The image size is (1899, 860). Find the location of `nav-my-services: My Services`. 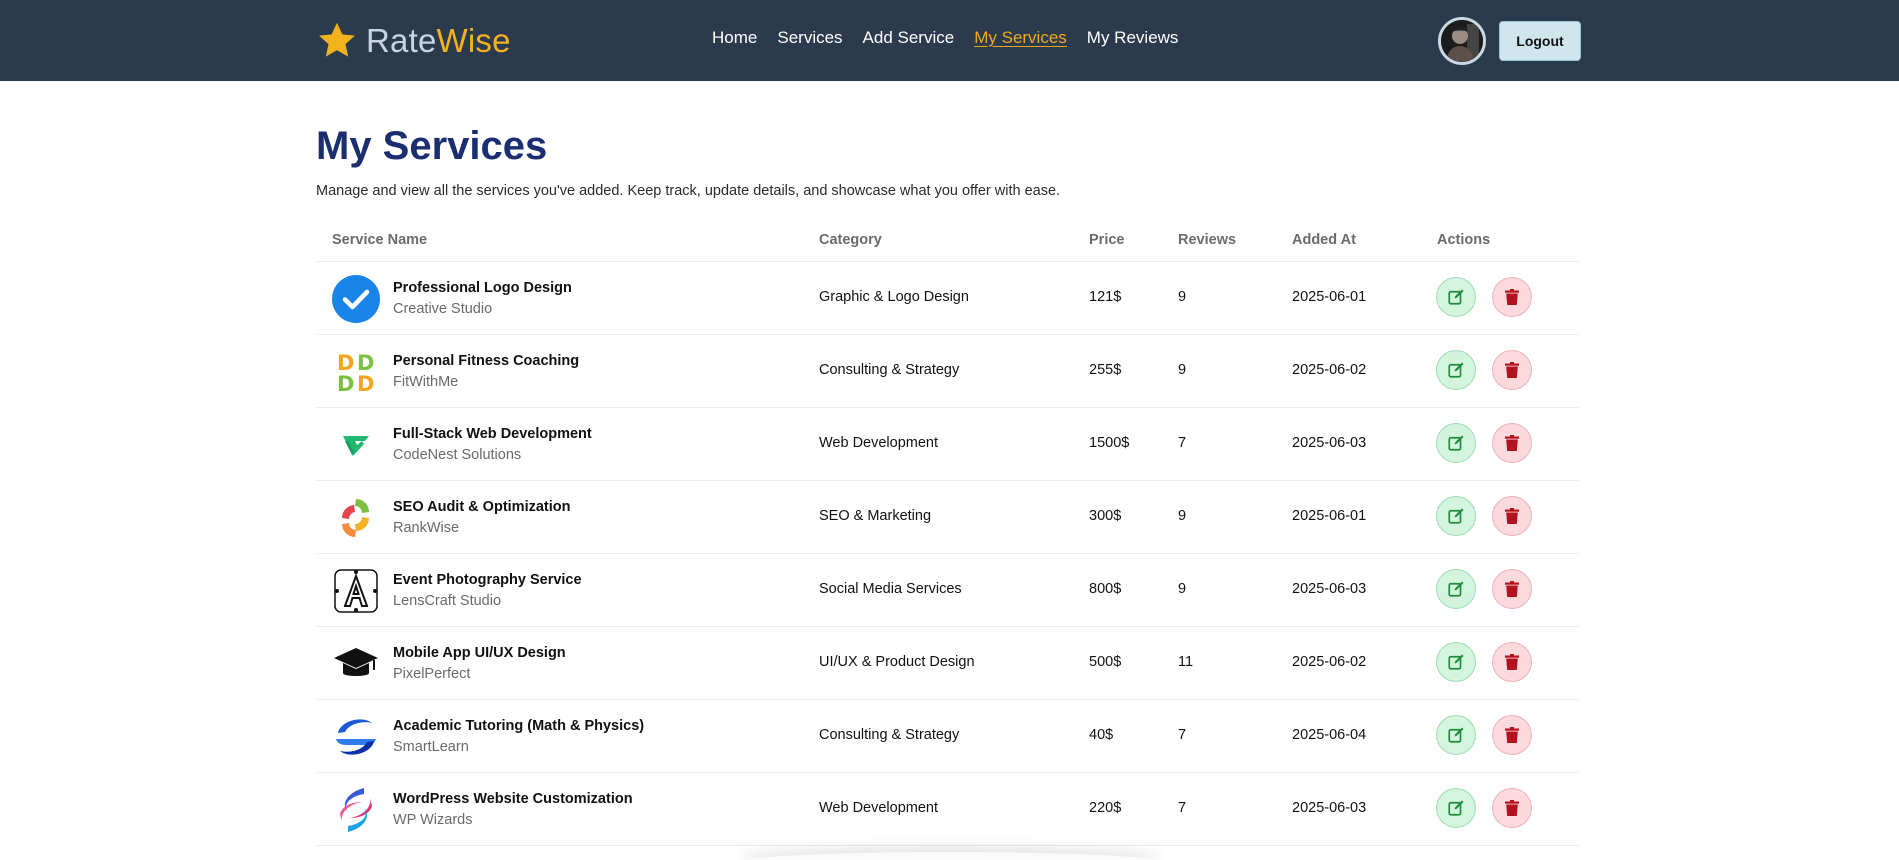

nav-my-services: My Services is located at coordinates (1020, 38).